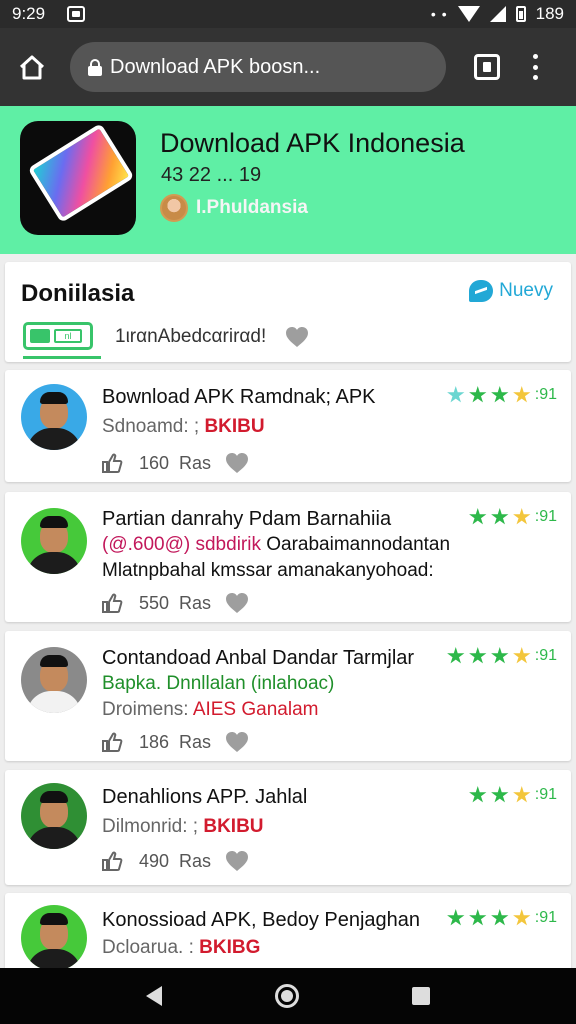 Image resolution: width=576 pixels, height=1024 pixels. Describe the element at coordinates (526, 290) in the screenshot. I see `messenger-label: Nuevy` at that location.